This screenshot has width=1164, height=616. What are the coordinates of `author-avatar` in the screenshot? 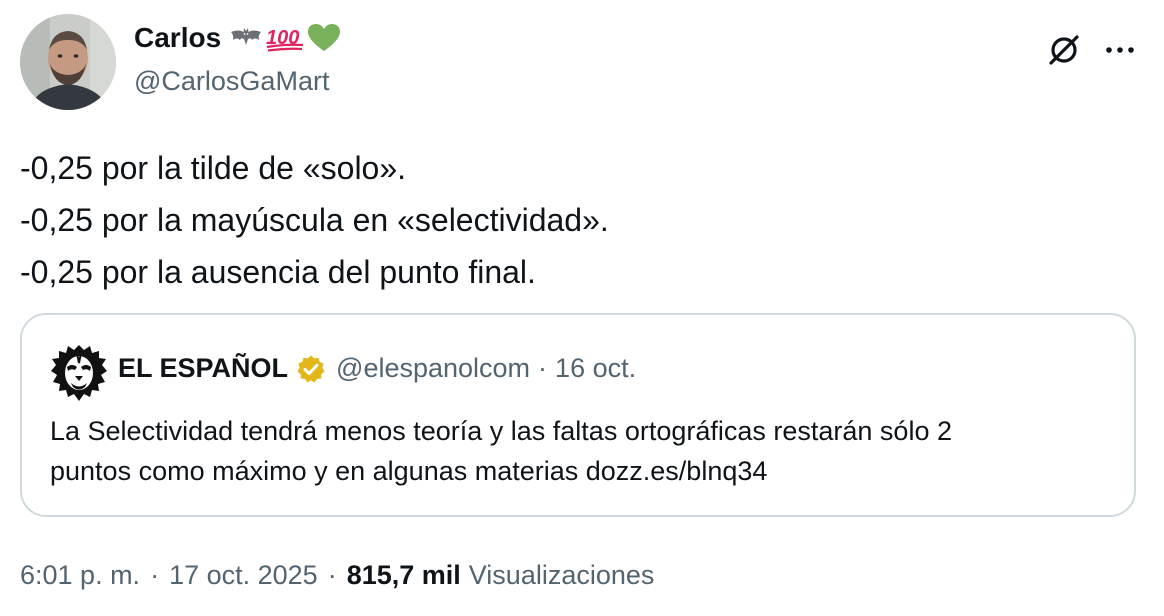 It's located at (68, 62).